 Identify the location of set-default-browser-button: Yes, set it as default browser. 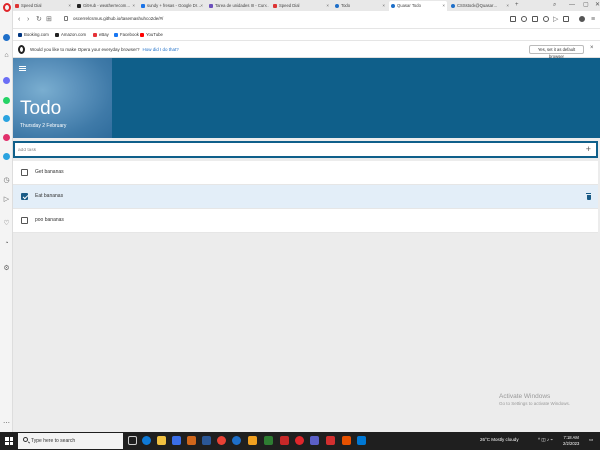
(556, 52).